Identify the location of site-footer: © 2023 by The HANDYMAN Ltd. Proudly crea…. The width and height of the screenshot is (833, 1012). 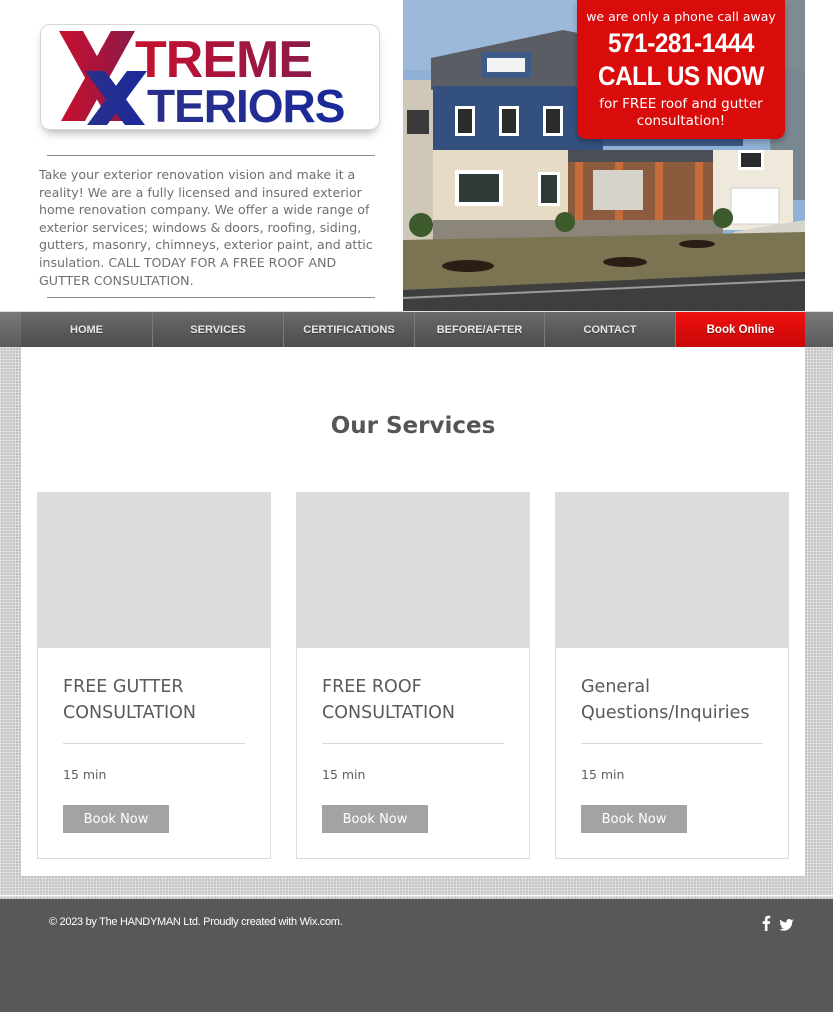
(416, 955).